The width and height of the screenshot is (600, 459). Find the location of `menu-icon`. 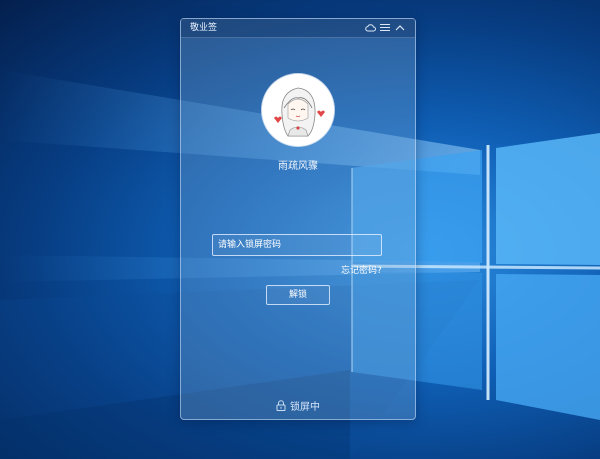

menu-icon is located at coordinates (385, 27).